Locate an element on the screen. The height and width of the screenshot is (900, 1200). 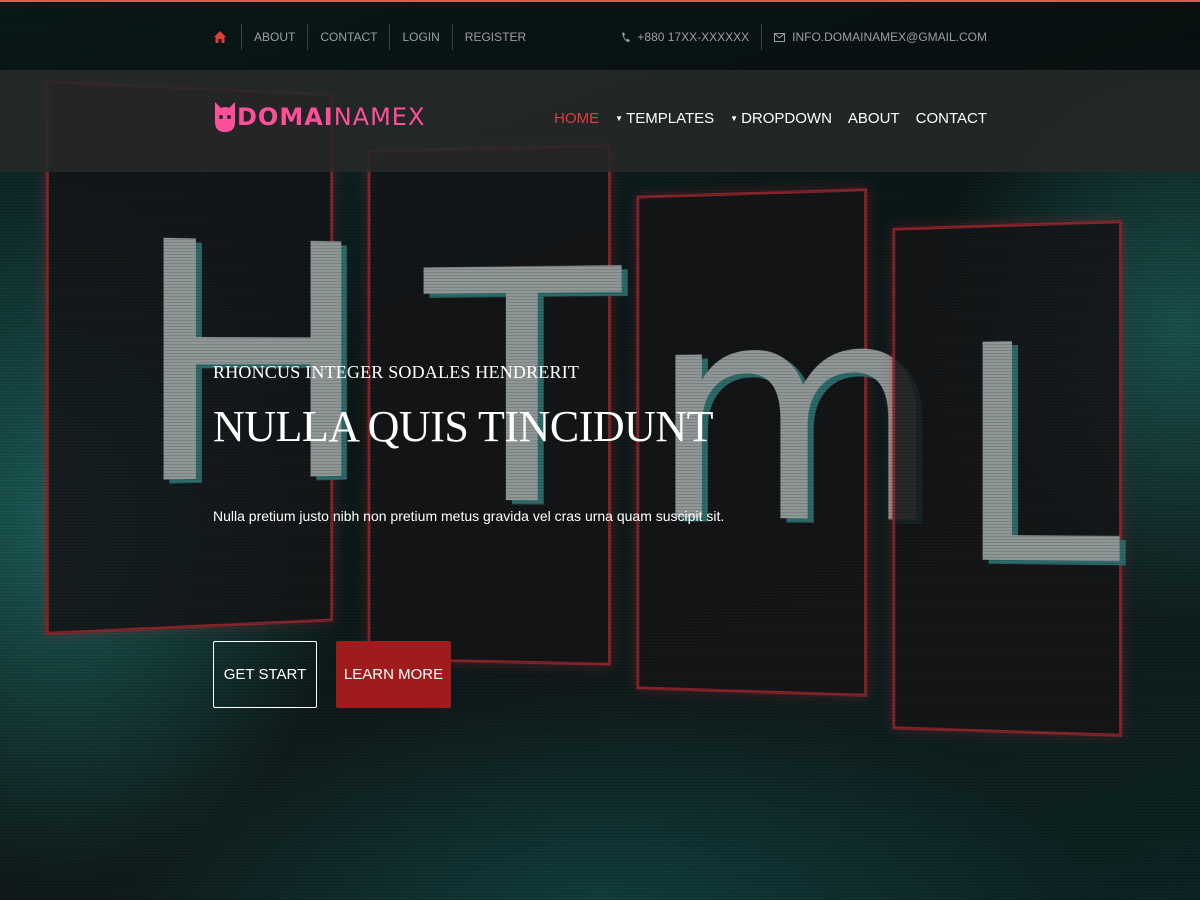
phone-text: +880 17XX-XXXXXX is located at coordinates (693, 37).